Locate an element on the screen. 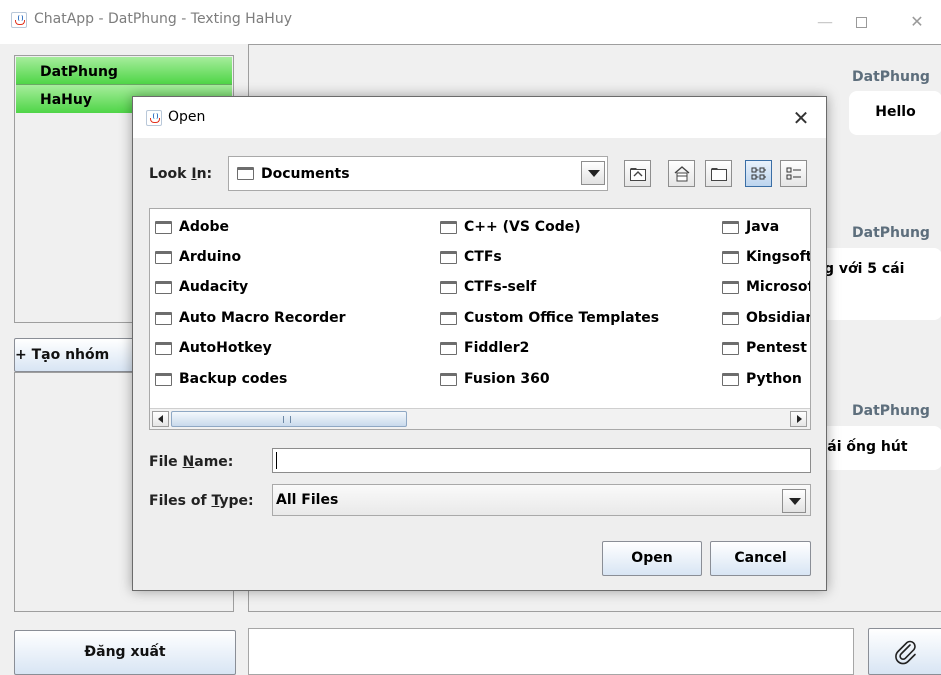 Image resolution: width=941 pixels, height=675 pixels. look-in-dropdown: Documents is located at coordinates (418, 173).